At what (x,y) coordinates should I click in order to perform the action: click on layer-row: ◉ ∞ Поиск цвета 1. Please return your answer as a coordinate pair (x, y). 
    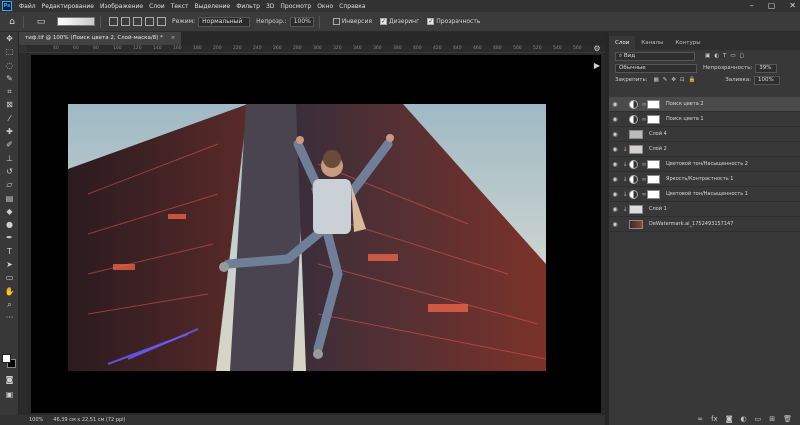
    Looking at the image, I should click on (704, 119).